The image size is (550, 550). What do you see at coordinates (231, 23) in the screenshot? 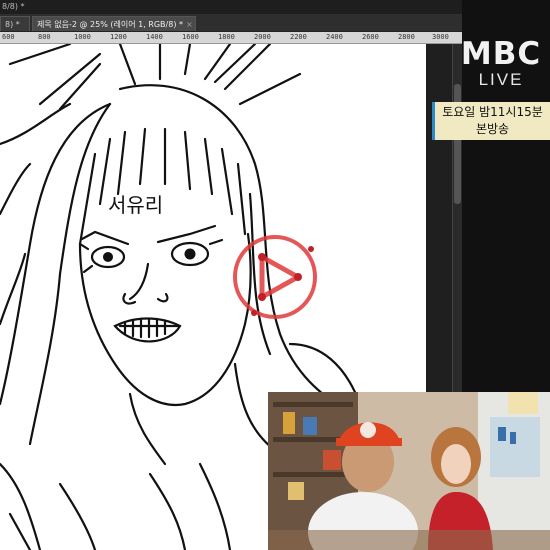
I see `document-tabs: 8) * 제목 없음-2 @ 25% (레이어 1, RGB/8) * ×` at bounding box center [231, 23].